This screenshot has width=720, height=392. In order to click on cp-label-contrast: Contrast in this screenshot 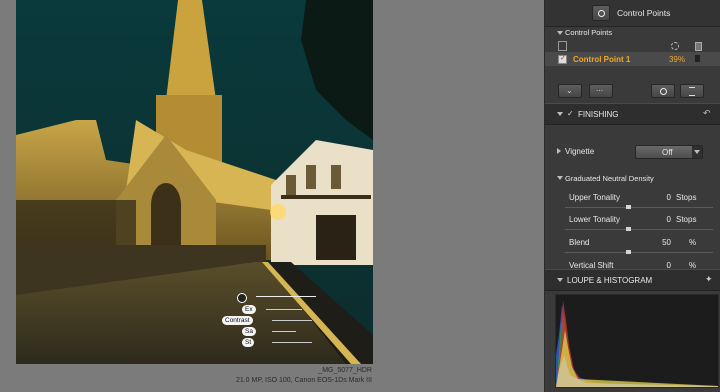, I will do `click(237, 320)`.